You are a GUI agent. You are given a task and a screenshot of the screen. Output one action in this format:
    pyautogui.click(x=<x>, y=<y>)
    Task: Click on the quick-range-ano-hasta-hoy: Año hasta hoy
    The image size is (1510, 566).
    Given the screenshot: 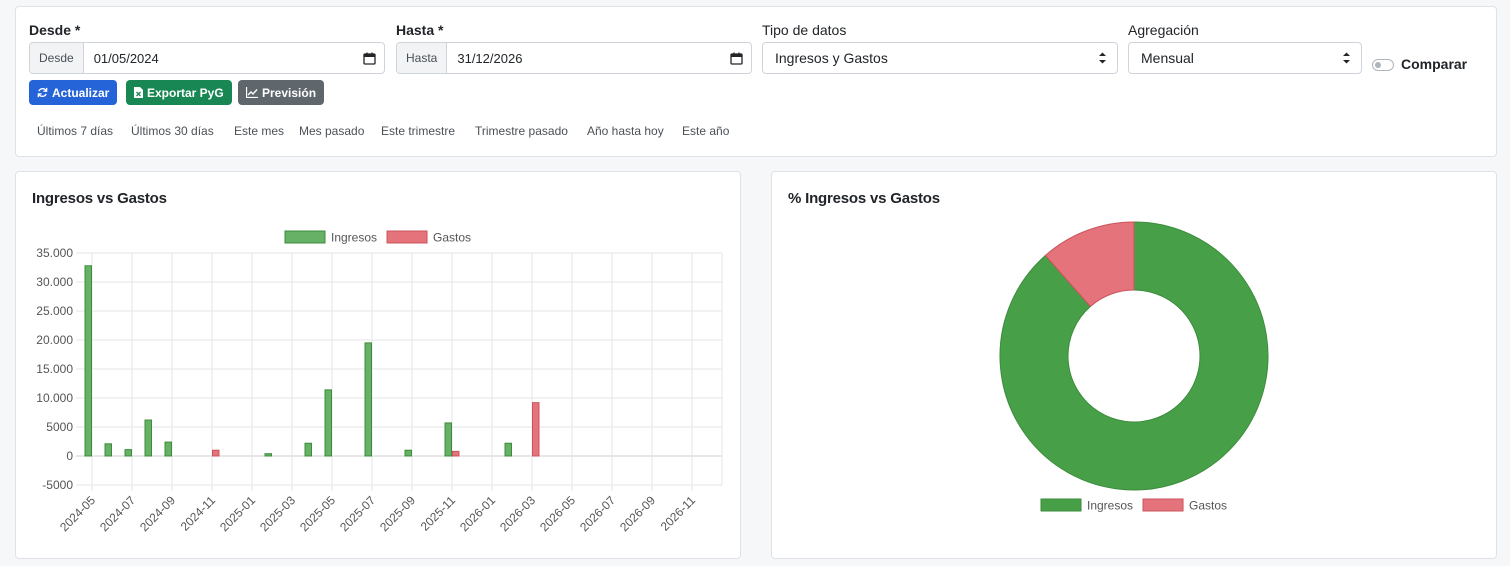 What is the action you would take?
    pyautogui.click(x=625, y=131)
    